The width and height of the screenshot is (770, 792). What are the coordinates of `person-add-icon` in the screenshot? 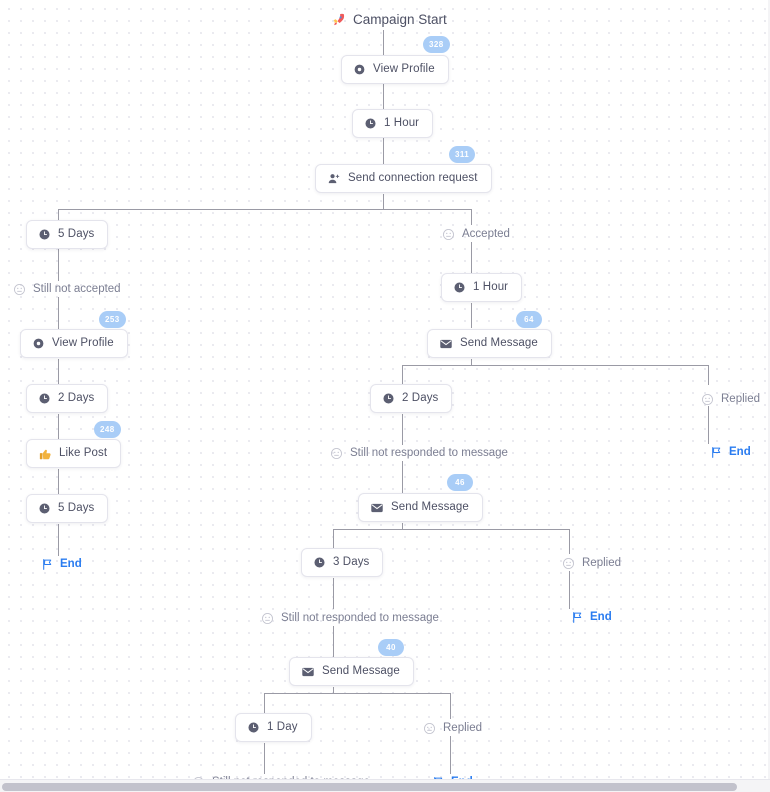 It's located at (334, 179).